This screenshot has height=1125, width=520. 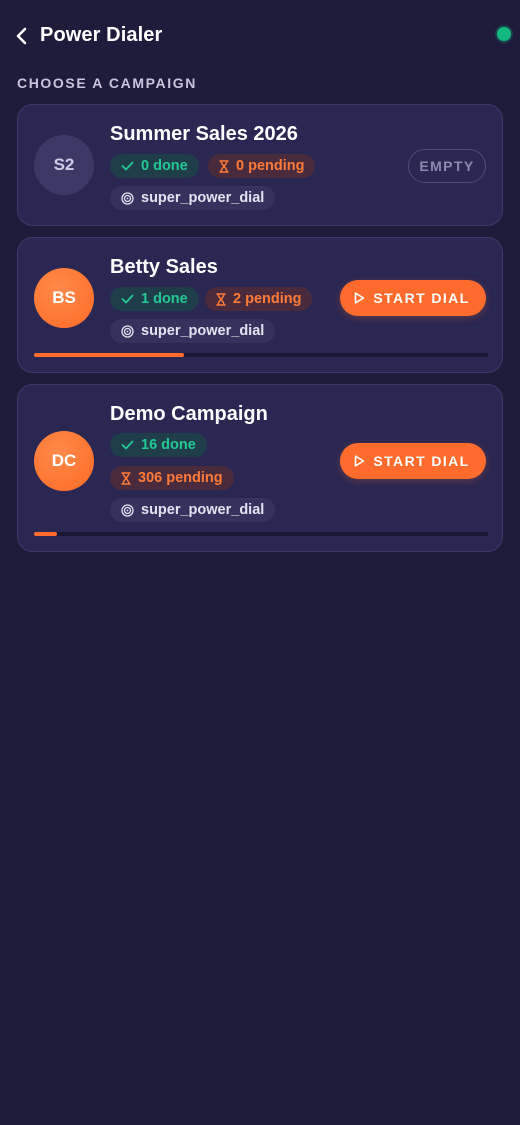 I want to click on done-count-badge: 0 done, so click(x=154, y=166).